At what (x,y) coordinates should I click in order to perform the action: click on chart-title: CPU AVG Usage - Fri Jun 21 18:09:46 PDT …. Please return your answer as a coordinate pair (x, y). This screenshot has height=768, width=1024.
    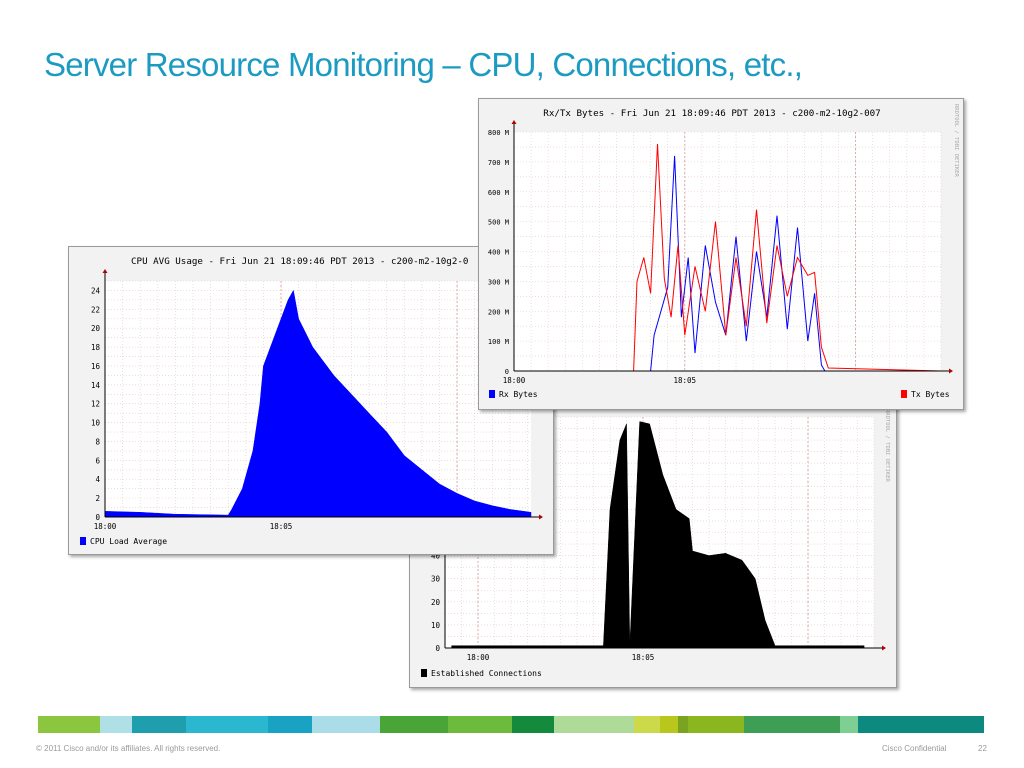
    Looking at the image, I should click on (299, 261).